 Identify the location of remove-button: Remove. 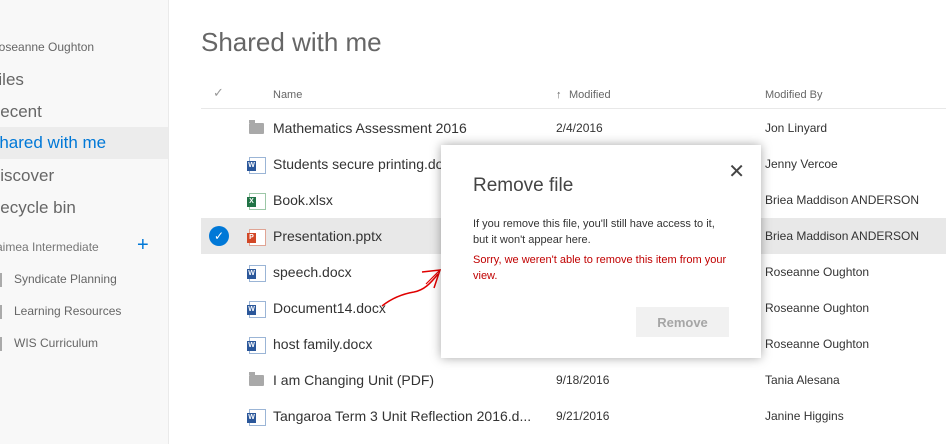
(682, 322).